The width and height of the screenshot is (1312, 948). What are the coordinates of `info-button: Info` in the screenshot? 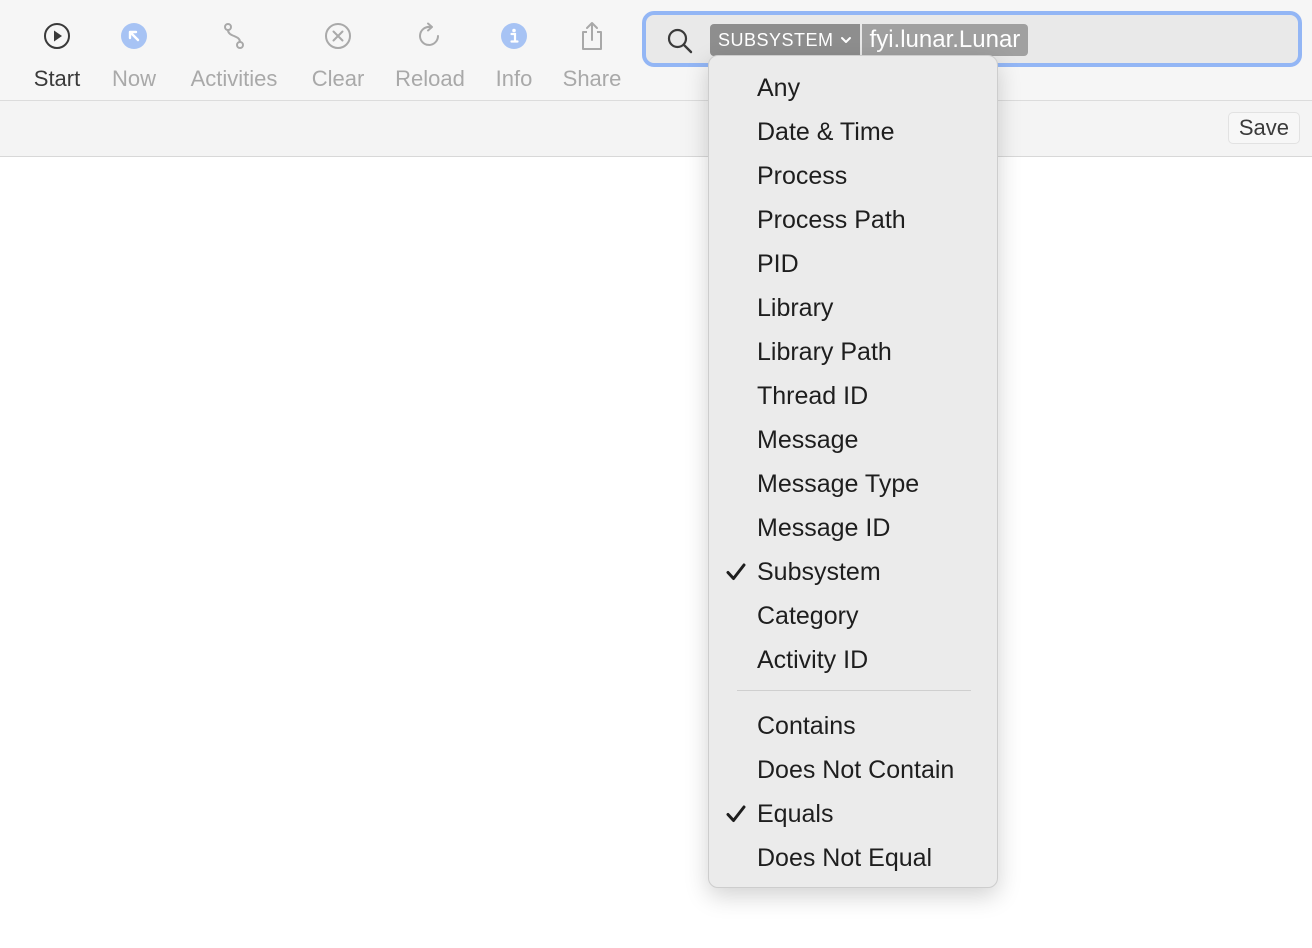 It's located at (514, 57).